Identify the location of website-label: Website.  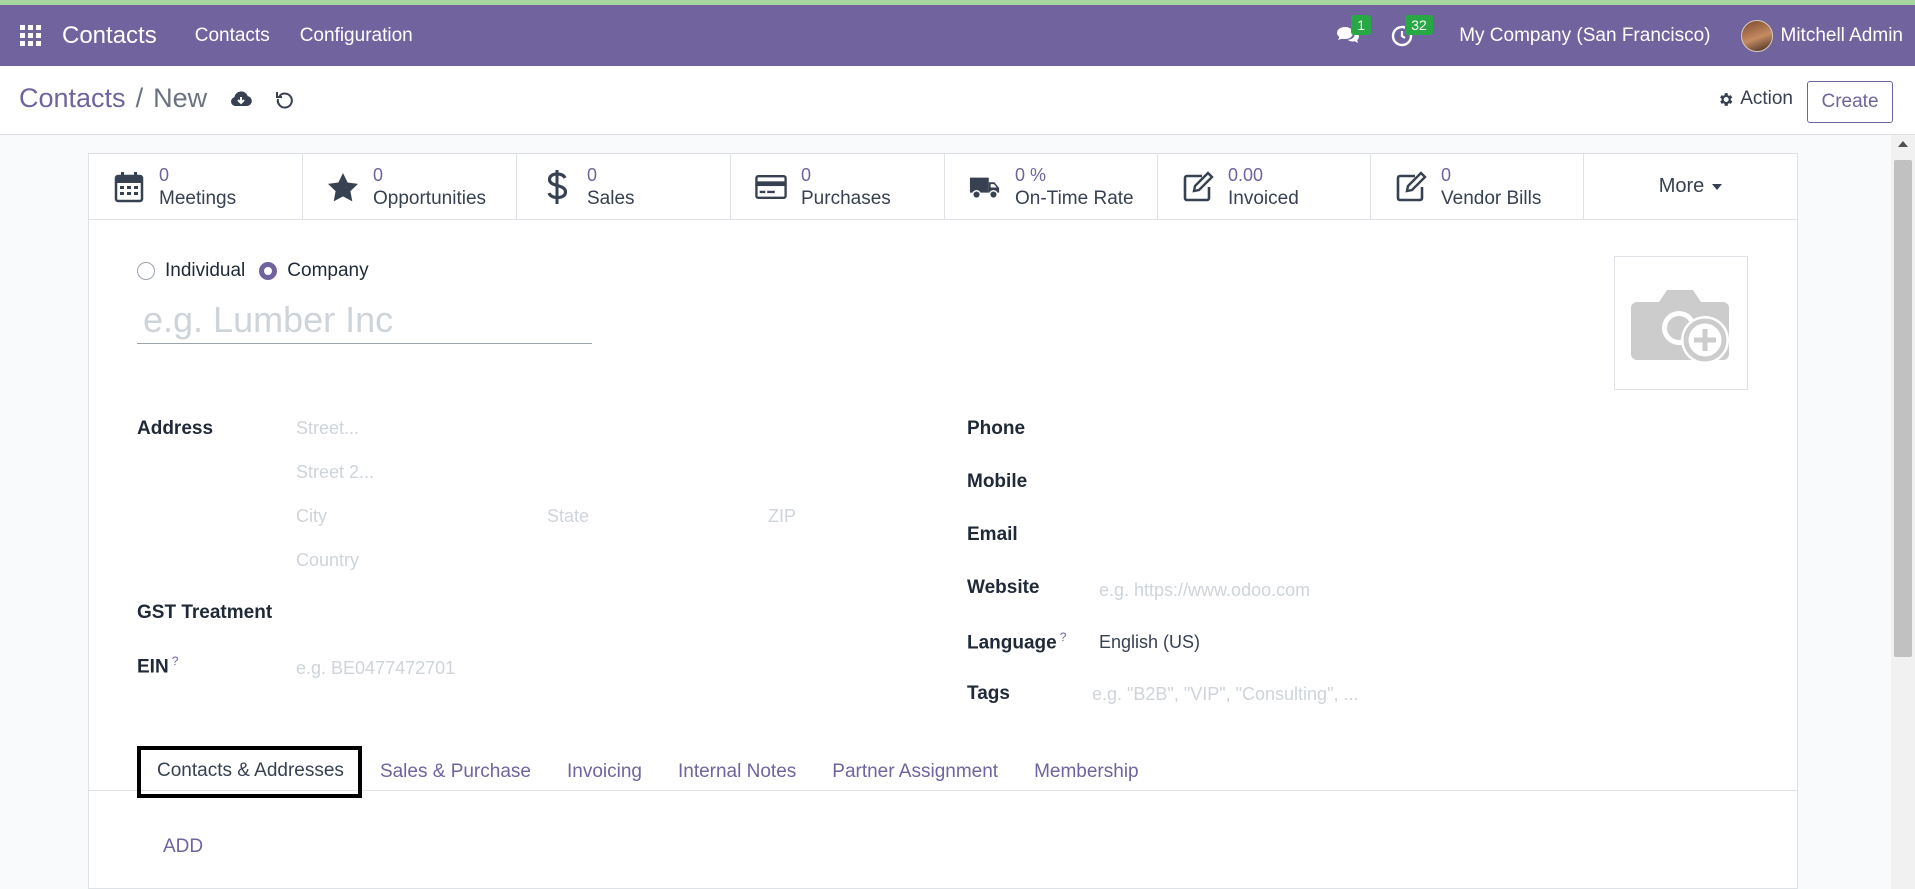
(1003, 587).